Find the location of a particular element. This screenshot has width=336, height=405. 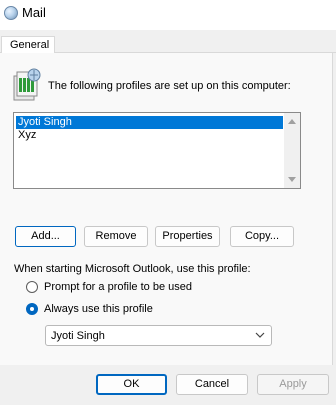

prompt-profile-label: Prompt for a profile to be used is located at coordinates (118, 287).